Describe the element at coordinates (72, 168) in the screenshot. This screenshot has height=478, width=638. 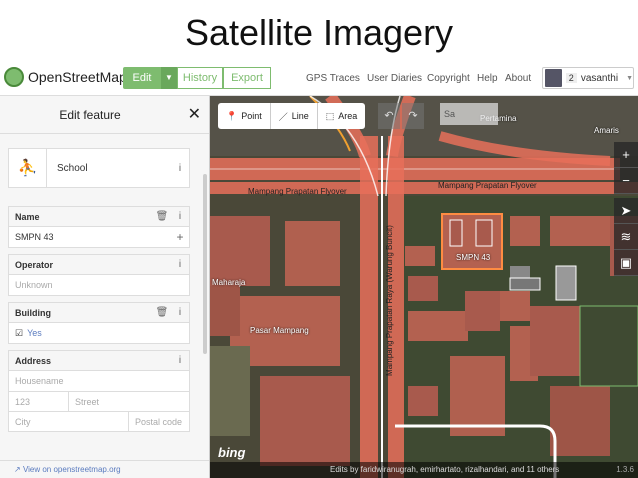
I see `preset-name: School` at that location.